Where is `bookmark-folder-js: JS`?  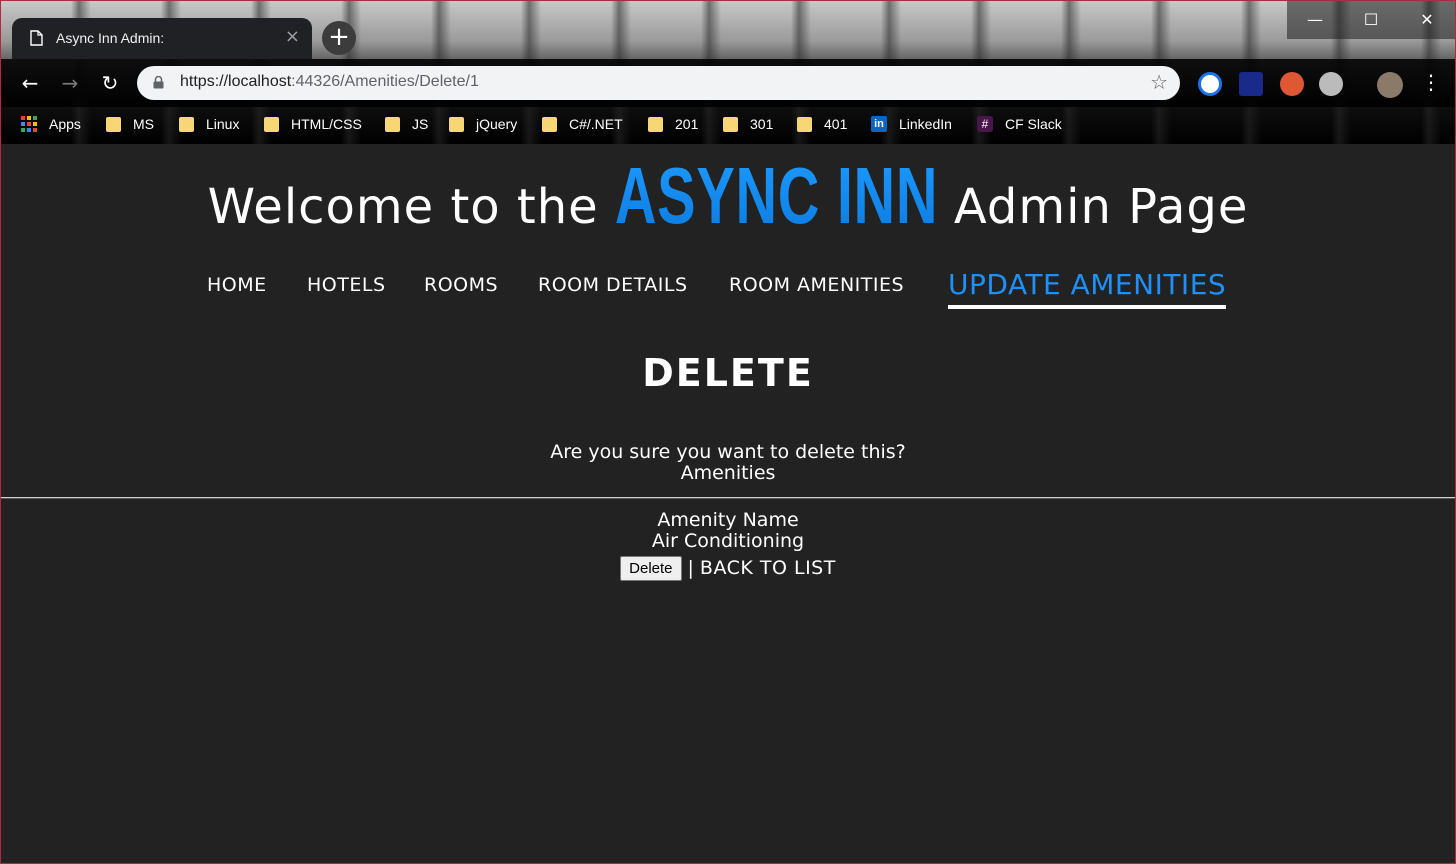 bookmark-folder-js: JS is located at coordinates (406, 124).